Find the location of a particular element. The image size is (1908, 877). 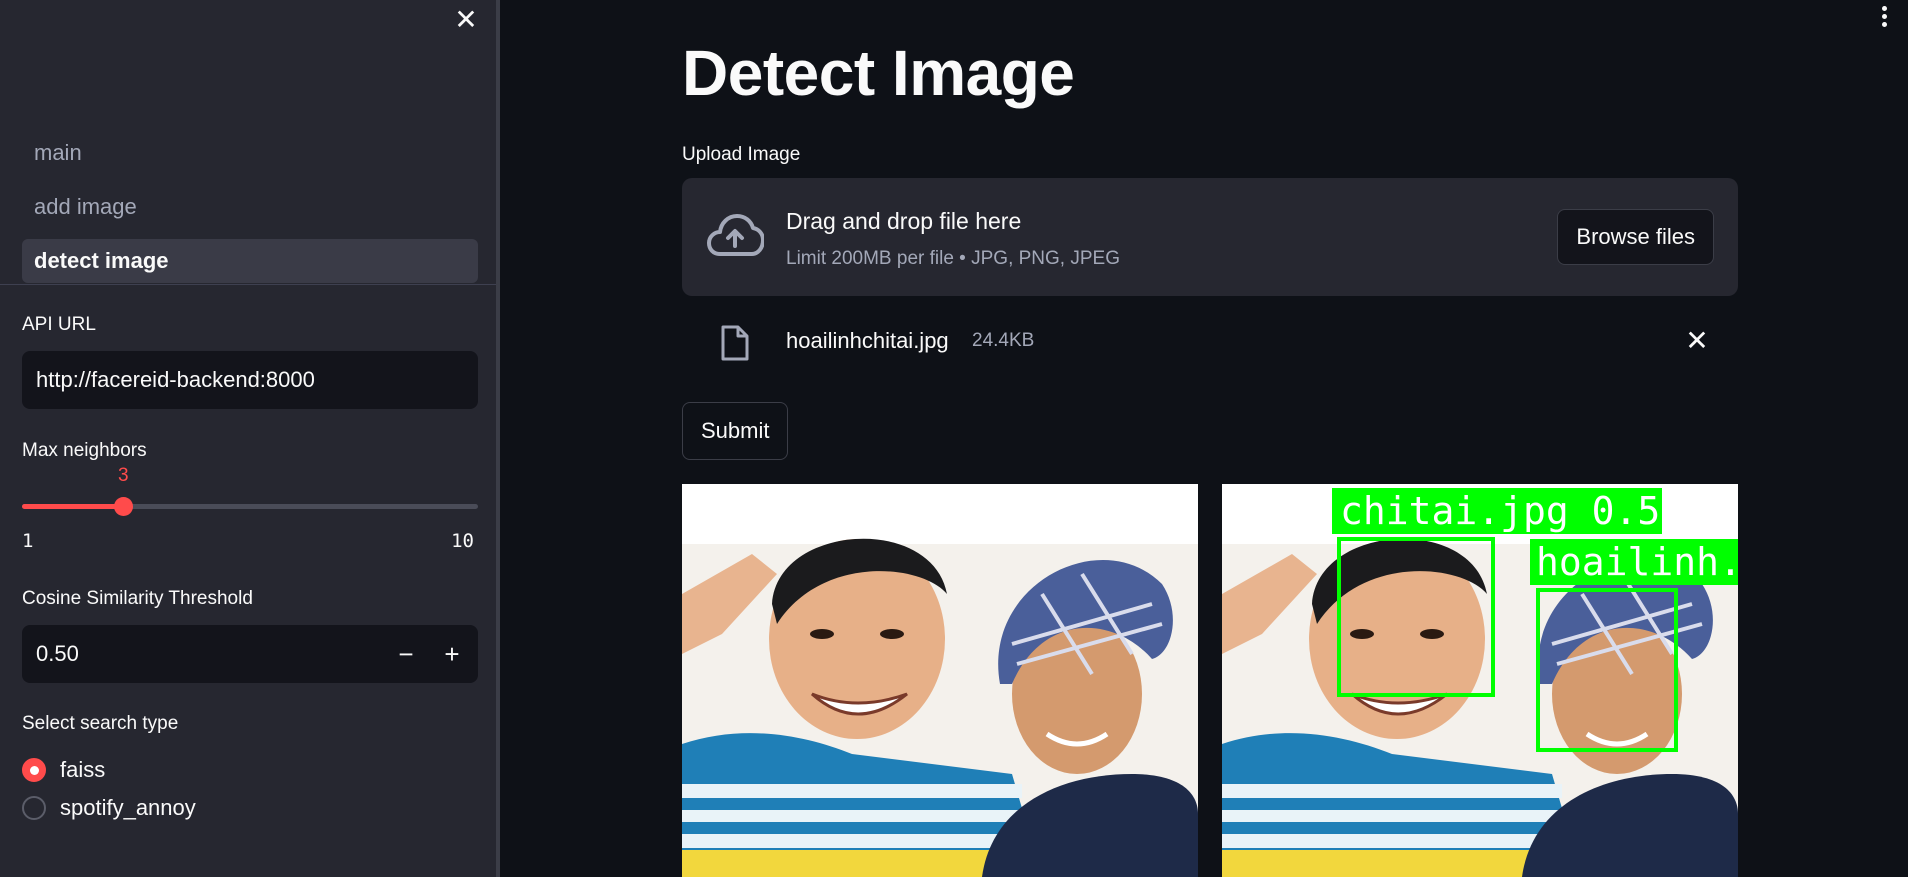

radio-spotify-annoy-label: spotify_annoy is located at coordinates (128, 807).